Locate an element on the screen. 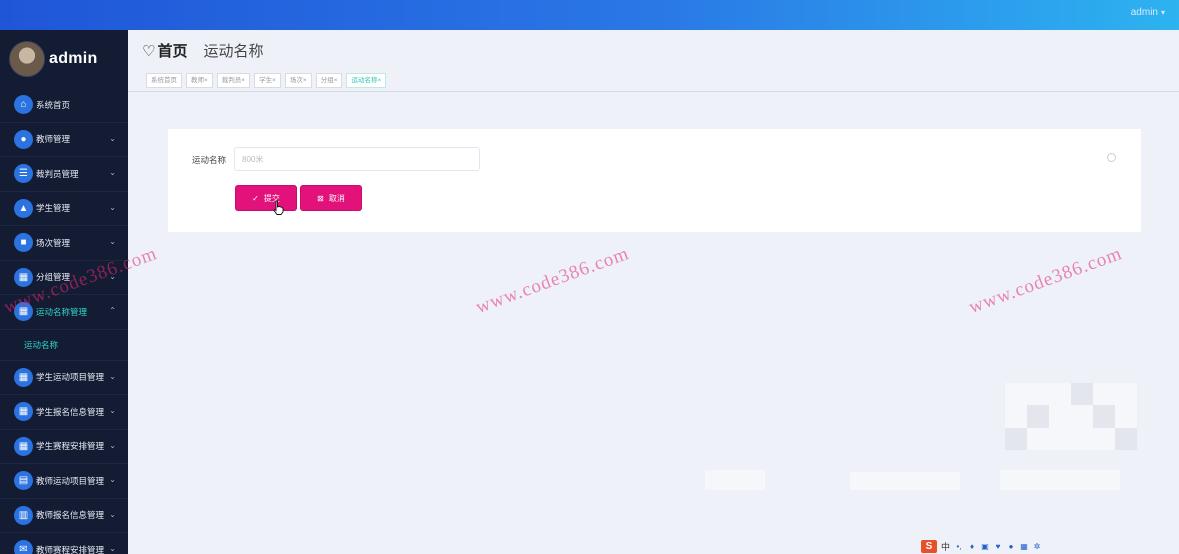 This screenshot has width=1179, height=554. ime-language: 中 is located at coordinates (945, 546).